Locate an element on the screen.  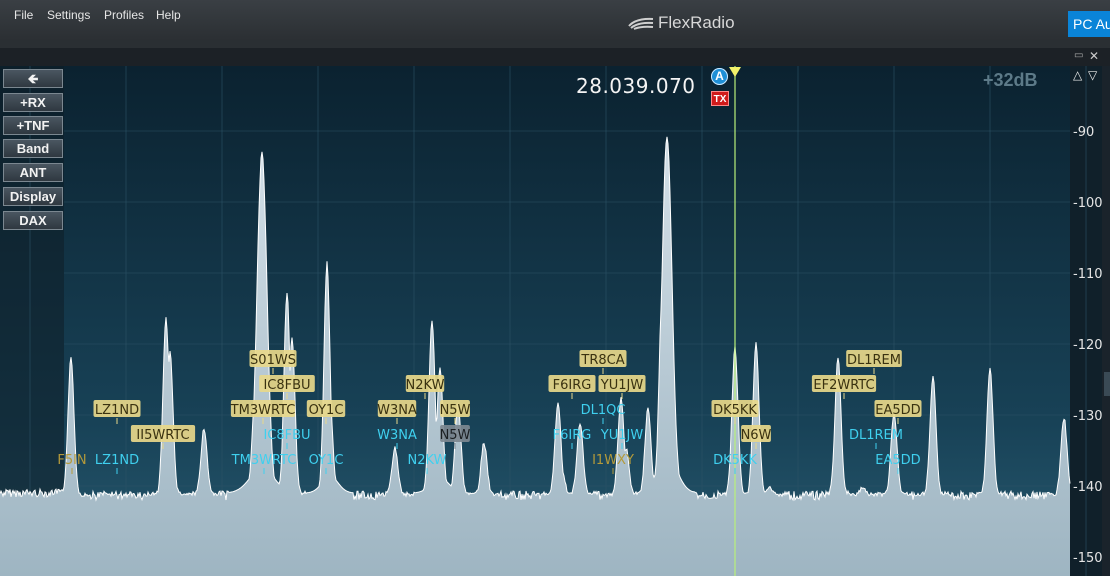
db-scale-label: -150 is located at coordinates (1088, 558).